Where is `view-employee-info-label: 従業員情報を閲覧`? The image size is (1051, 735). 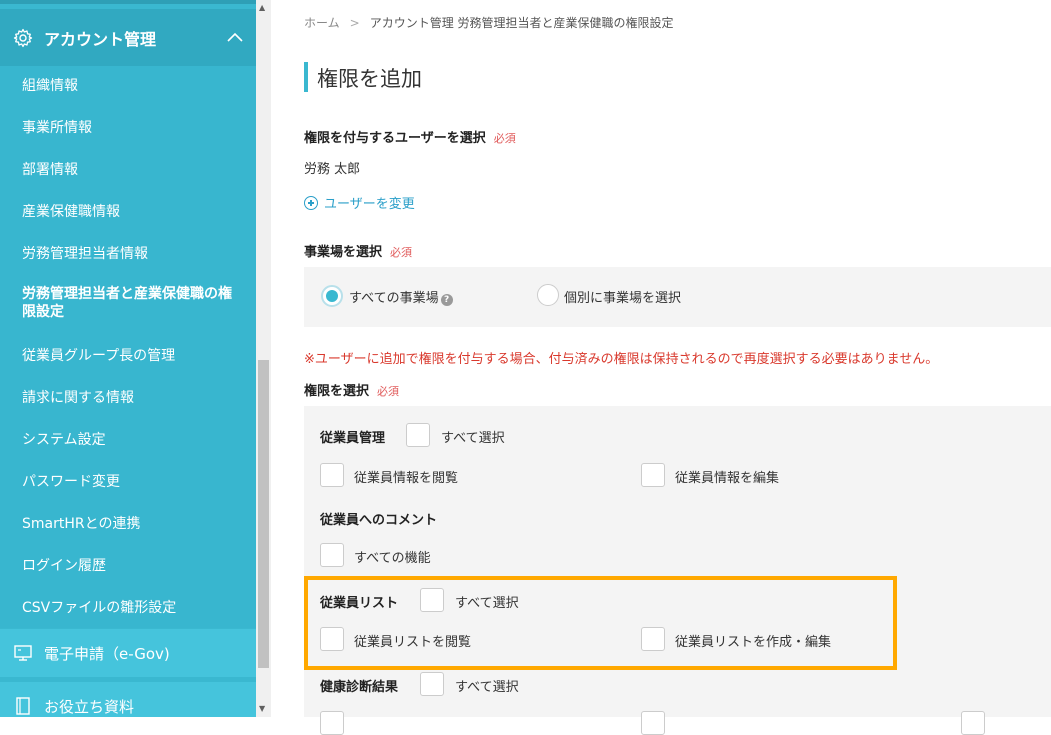 view-employee-info-label: 従業員情報を閲覧 is located at coordinates (406, 476).